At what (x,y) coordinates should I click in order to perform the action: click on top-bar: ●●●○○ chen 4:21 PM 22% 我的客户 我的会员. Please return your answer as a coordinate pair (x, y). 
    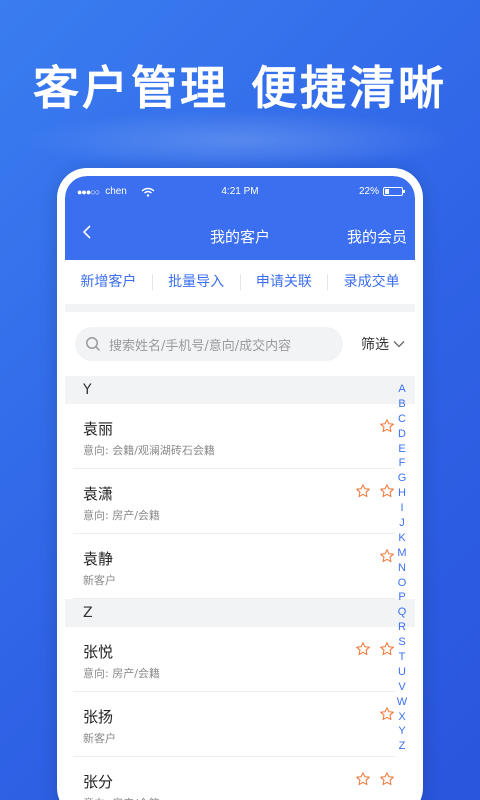
    Looking at the image, I should click on (240, 218).